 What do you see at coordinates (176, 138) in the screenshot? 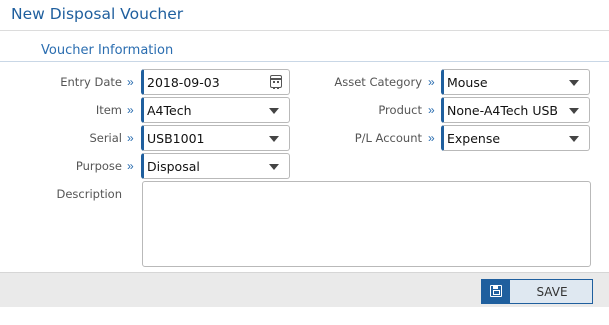
I see `serial-value: USB1001` at bounding box center [176, 138].